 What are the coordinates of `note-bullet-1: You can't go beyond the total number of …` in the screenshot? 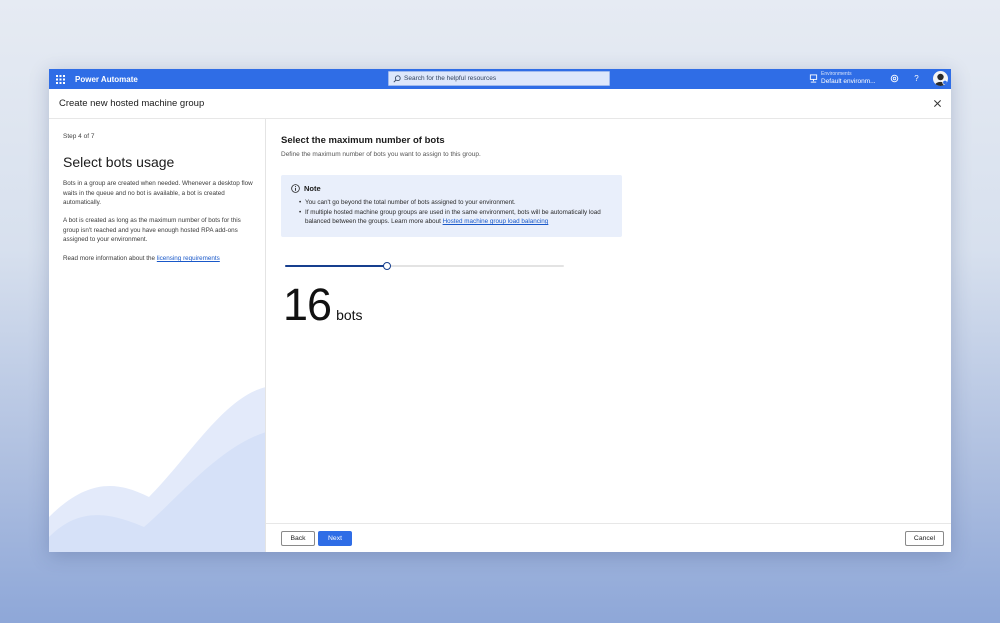 It's located at (455, 203).